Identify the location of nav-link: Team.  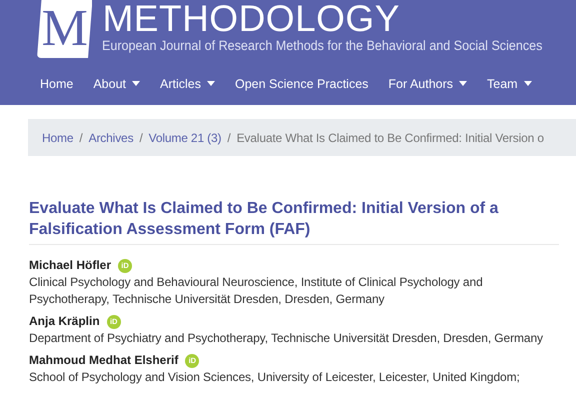
(509, 83).